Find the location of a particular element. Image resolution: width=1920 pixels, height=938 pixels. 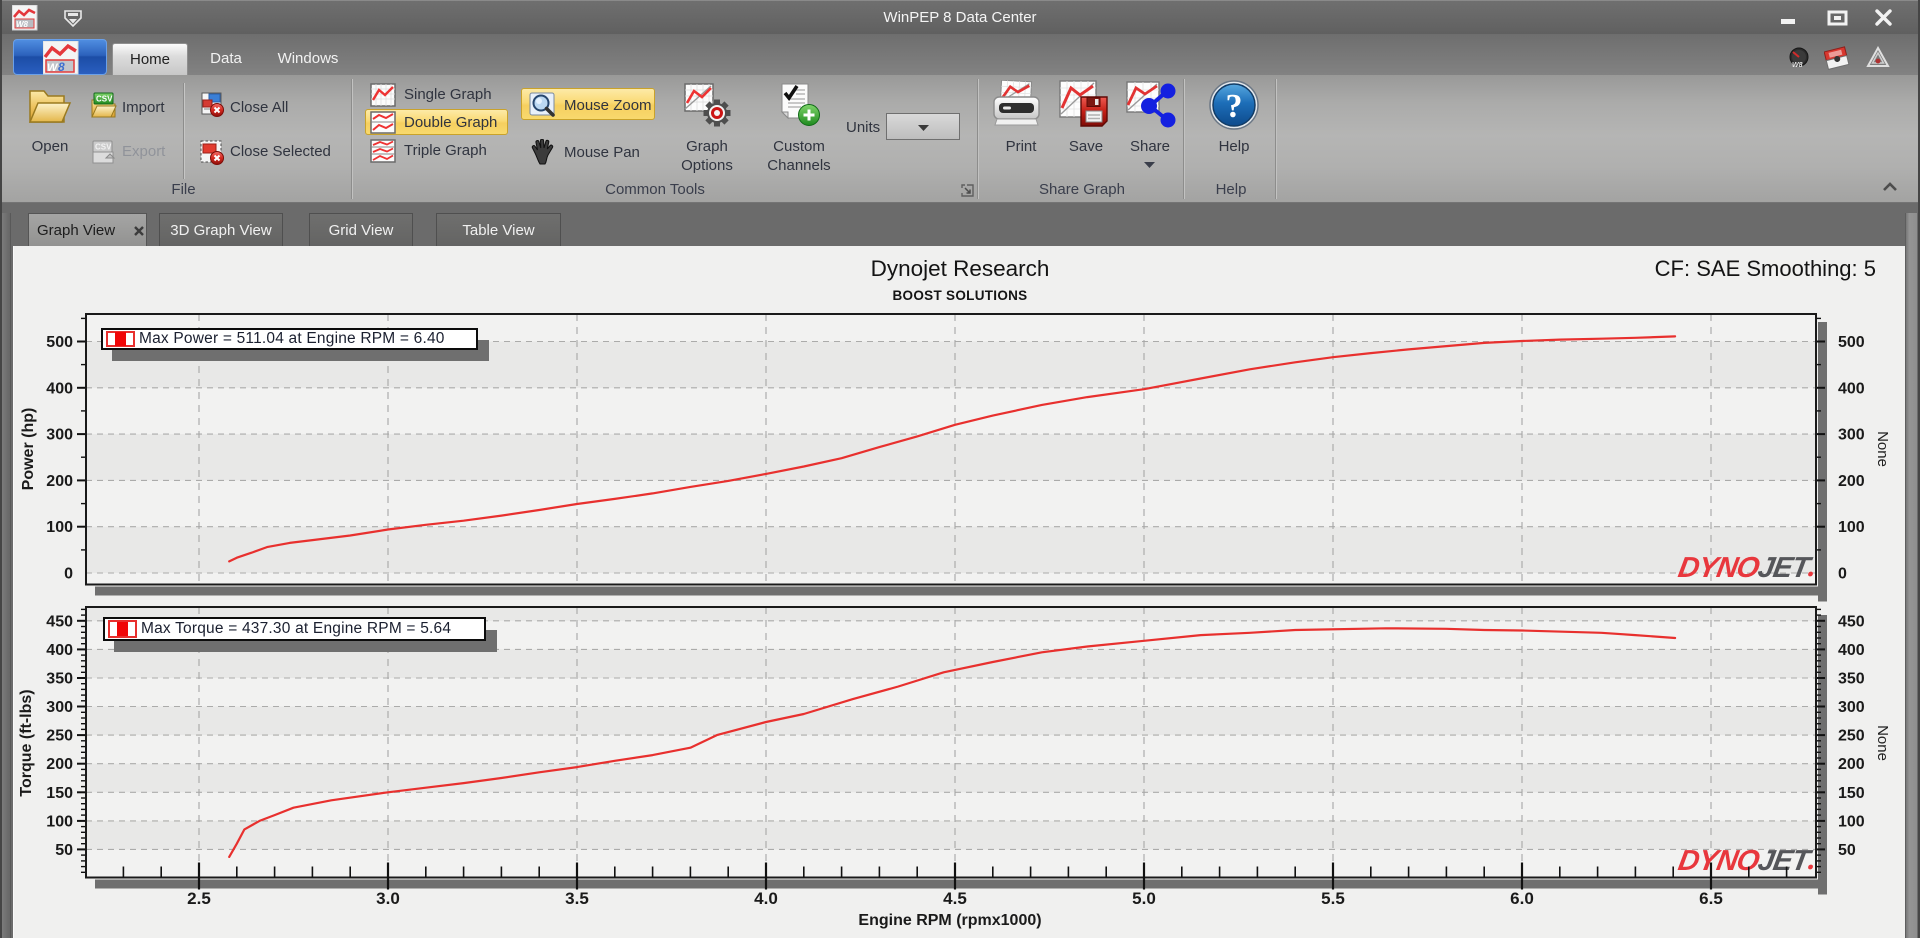

svg-text: Power (hp) is located at coordinates (28, 449).